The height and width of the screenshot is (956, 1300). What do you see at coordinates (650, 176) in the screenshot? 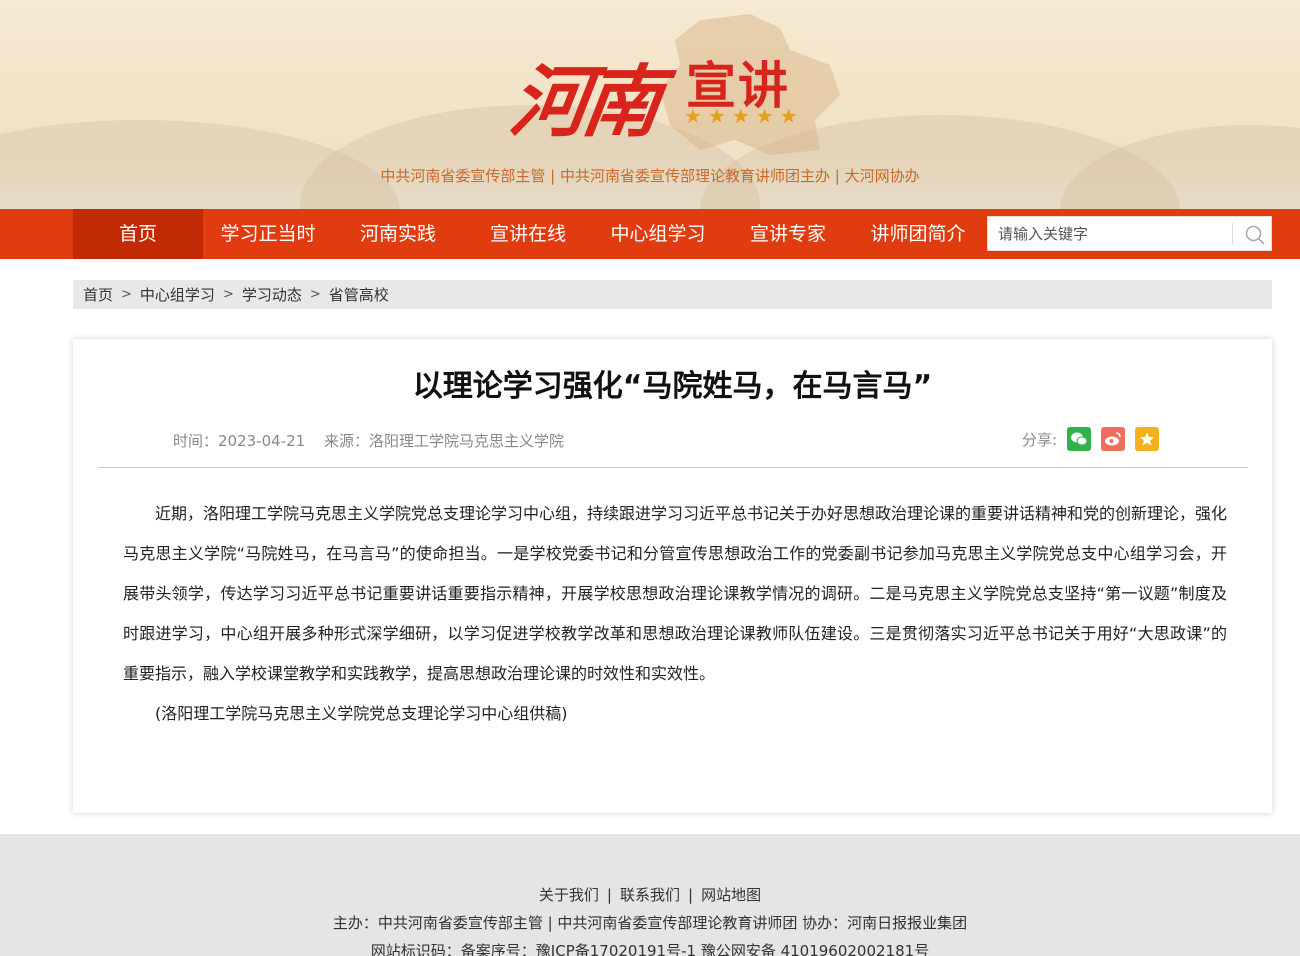
I see `sponsor-line: 中共河南省委宣传部主管 | 中共河南省委宣传部理论教育讲师团主办 | 大河网协办` at bounding box center [650, 176].